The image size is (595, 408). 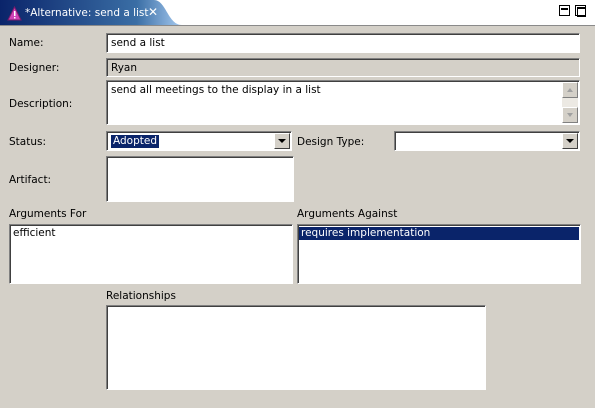 What do you see at coordinates (200, 179) in the screenshot?
I see `artifact-list` at bounding box center [200, 179].